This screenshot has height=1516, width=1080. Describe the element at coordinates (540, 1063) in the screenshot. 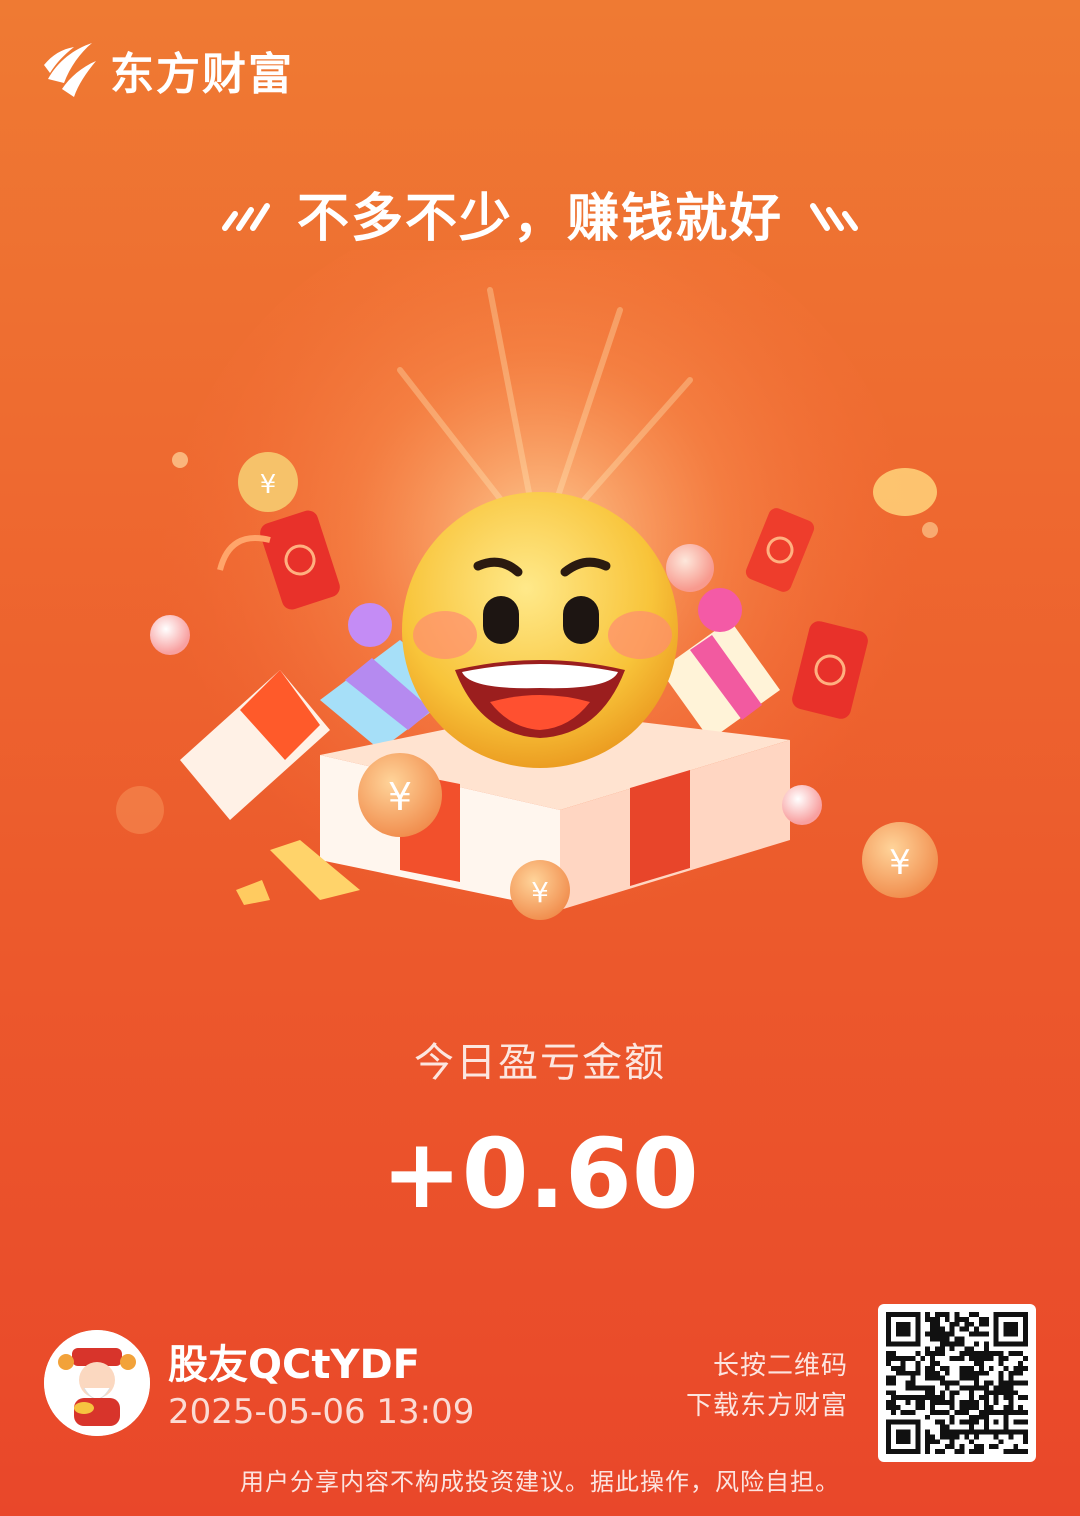

I see `pl-label: 今日盈亏金额` at that location.